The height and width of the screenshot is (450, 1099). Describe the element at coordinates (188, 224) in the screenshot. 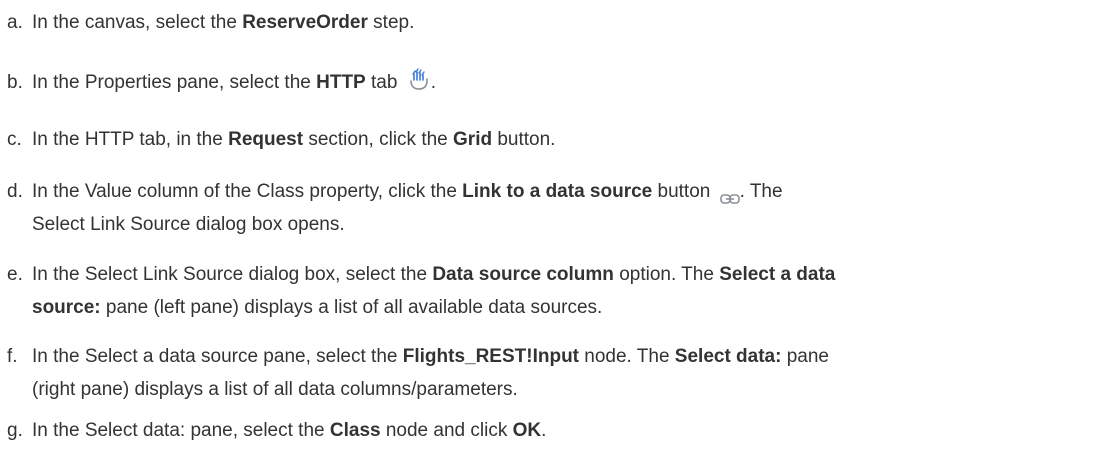

I see `step-text-continued: Select Link Source dialog box opens.` at that location.